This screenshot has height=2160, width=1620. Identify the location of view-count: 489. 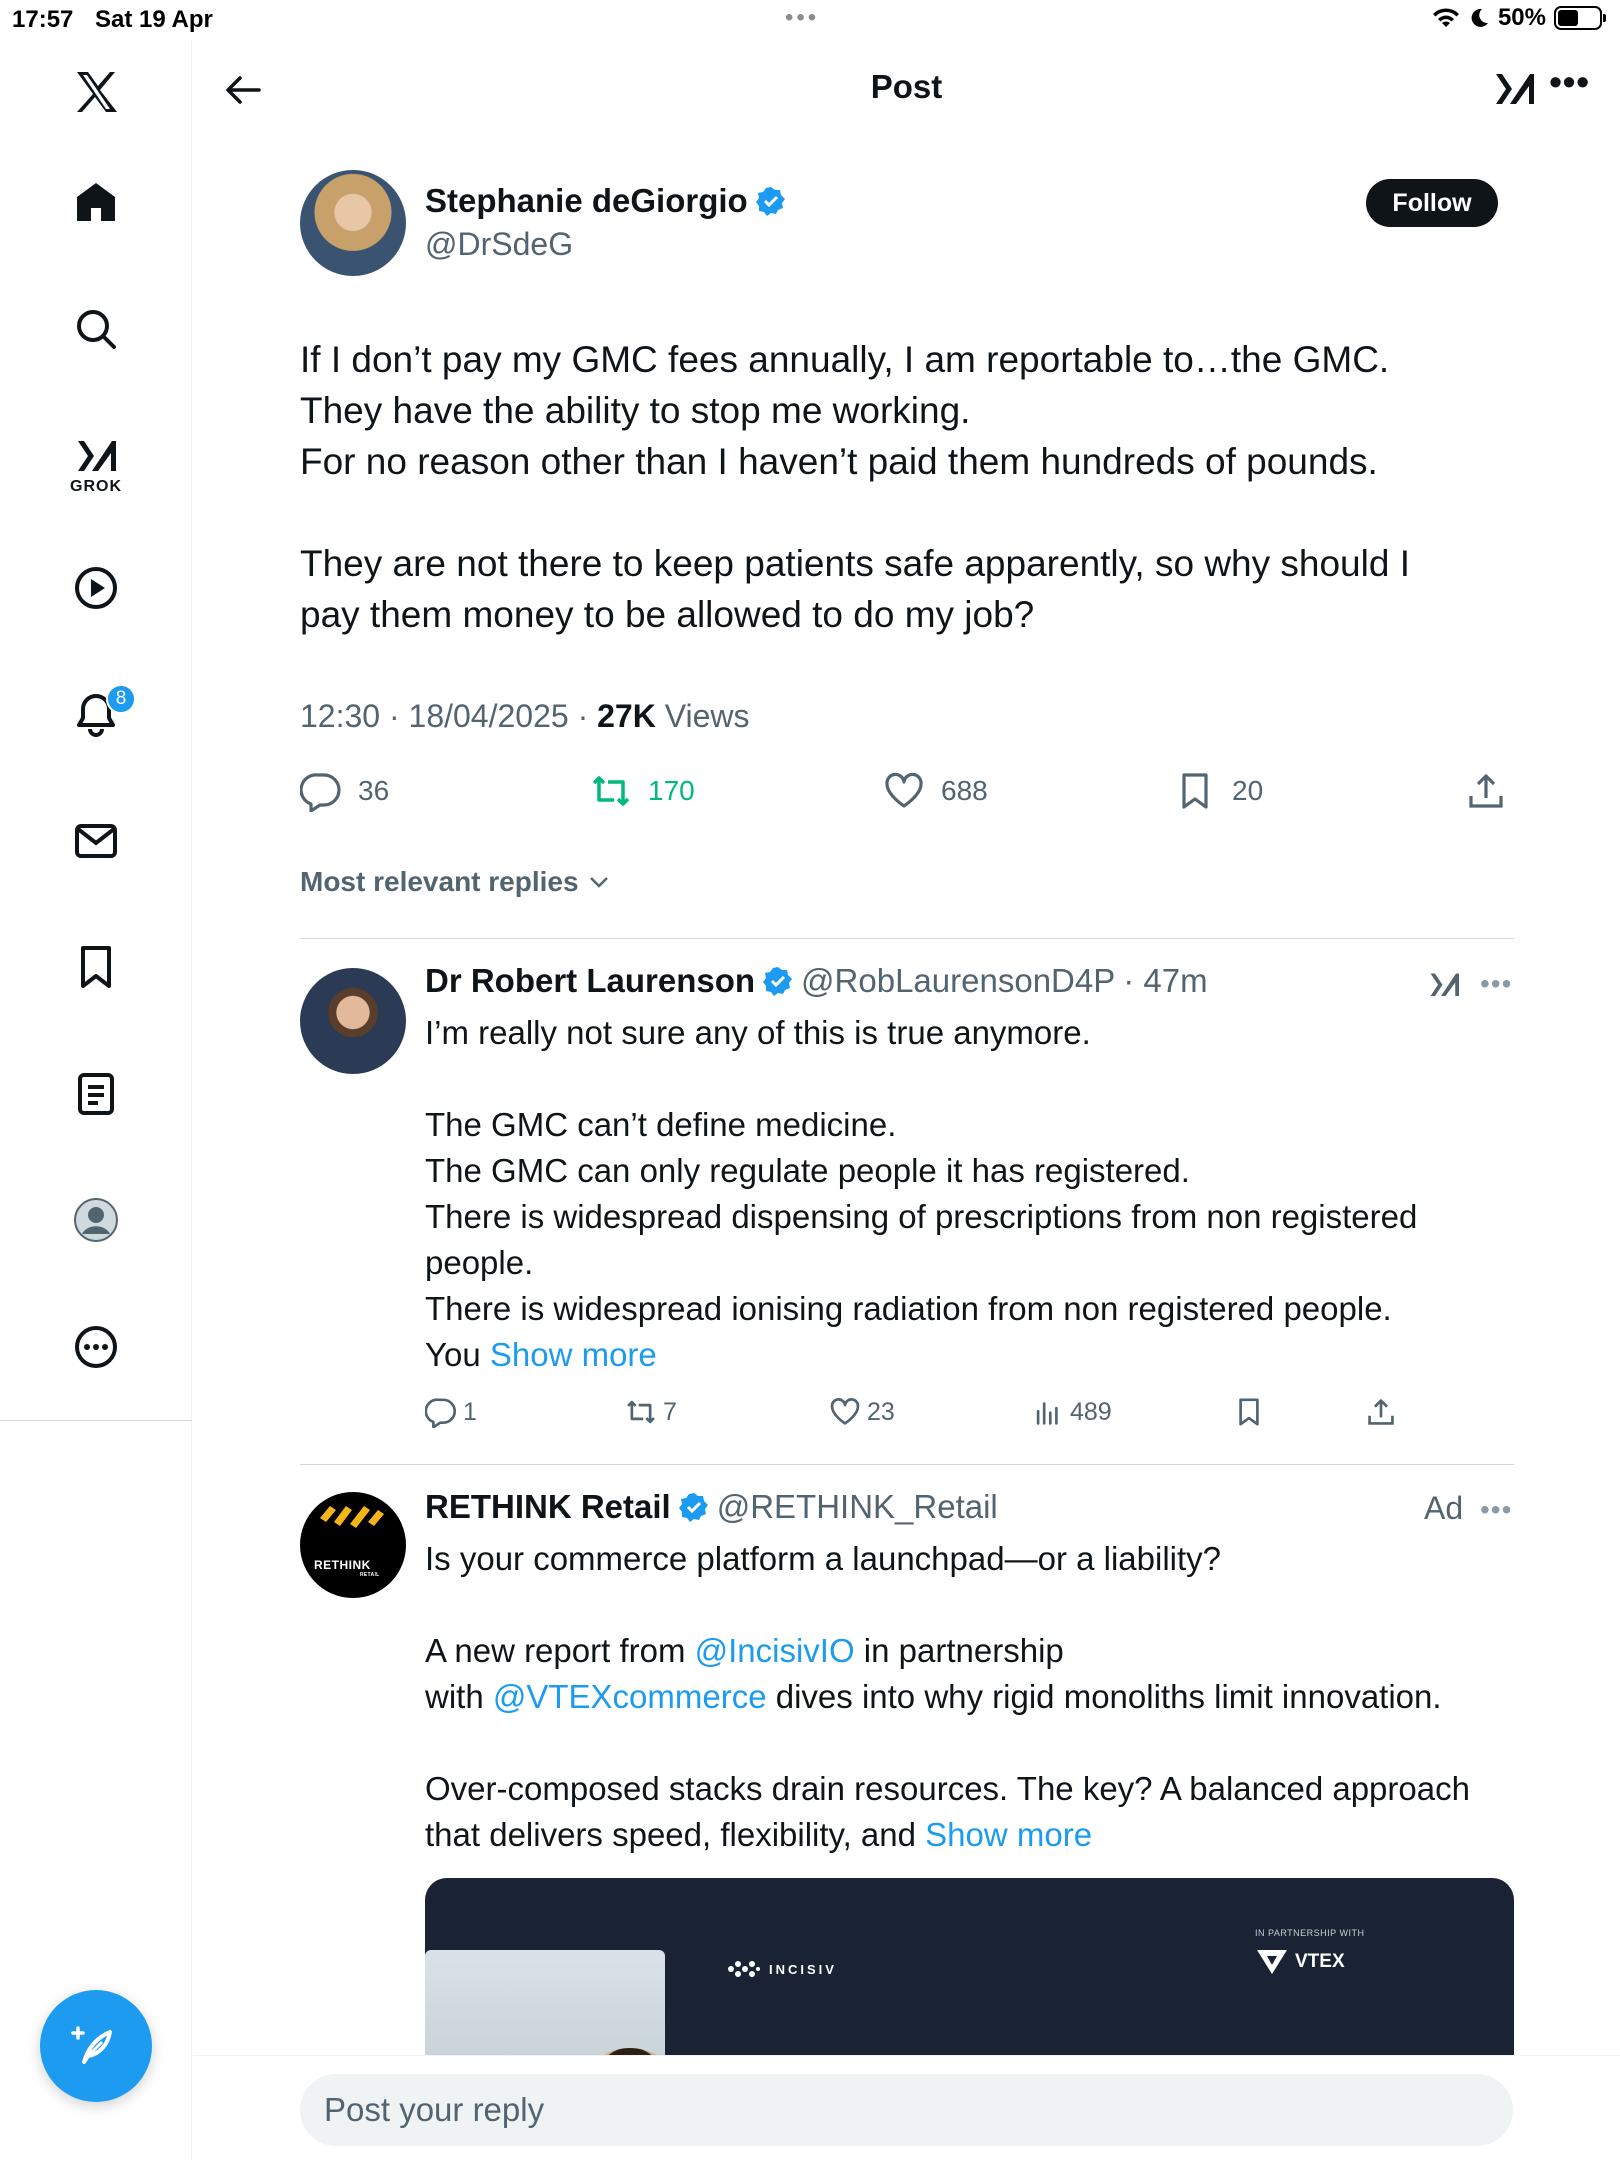
(1091, 1411).